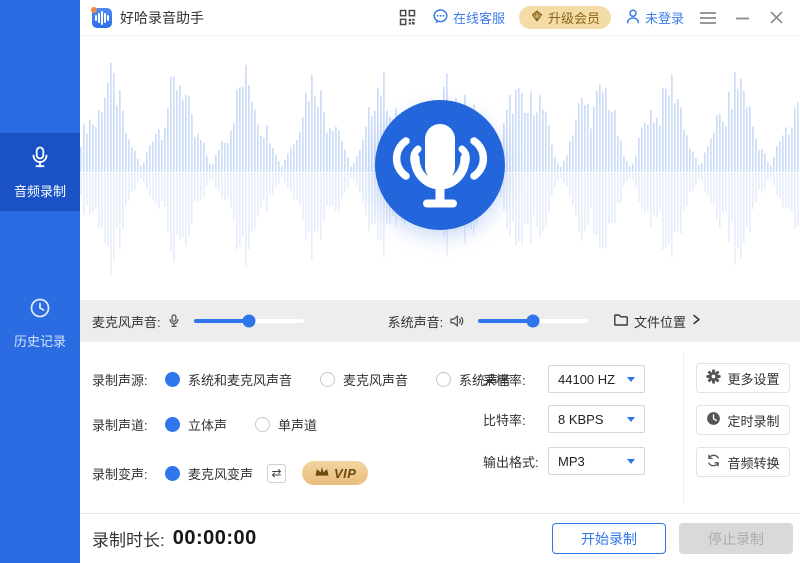  I want to click on sample-rate-row: 采样率: 44100 HZ, so click(564, 379).